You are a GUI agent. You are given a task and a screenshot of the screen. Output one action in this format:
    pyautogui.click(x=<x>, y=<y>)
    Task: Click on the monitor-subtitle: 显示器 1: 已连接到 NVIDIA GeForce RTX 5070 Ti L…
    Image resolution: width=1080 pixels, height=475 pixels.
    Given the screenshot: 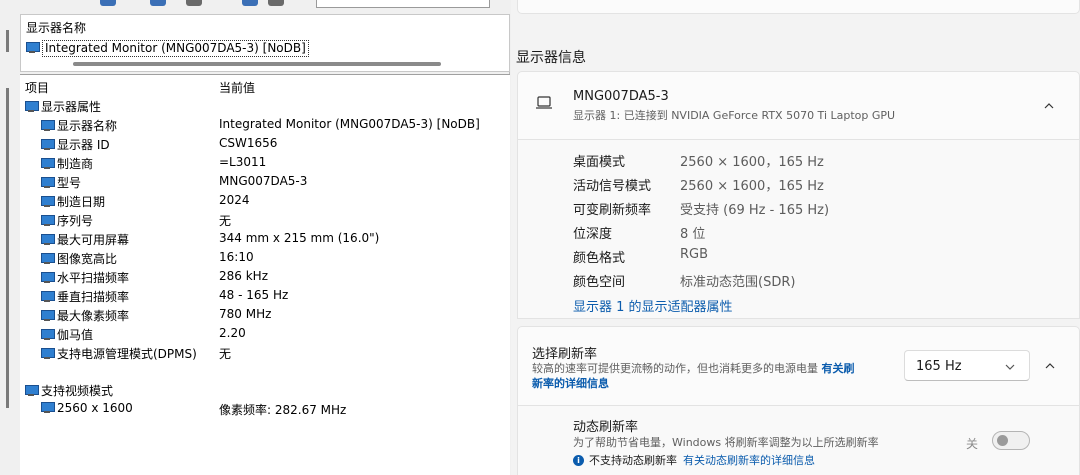 What is the action you would take?
    pyautogui.click(x=734, y=115)
    